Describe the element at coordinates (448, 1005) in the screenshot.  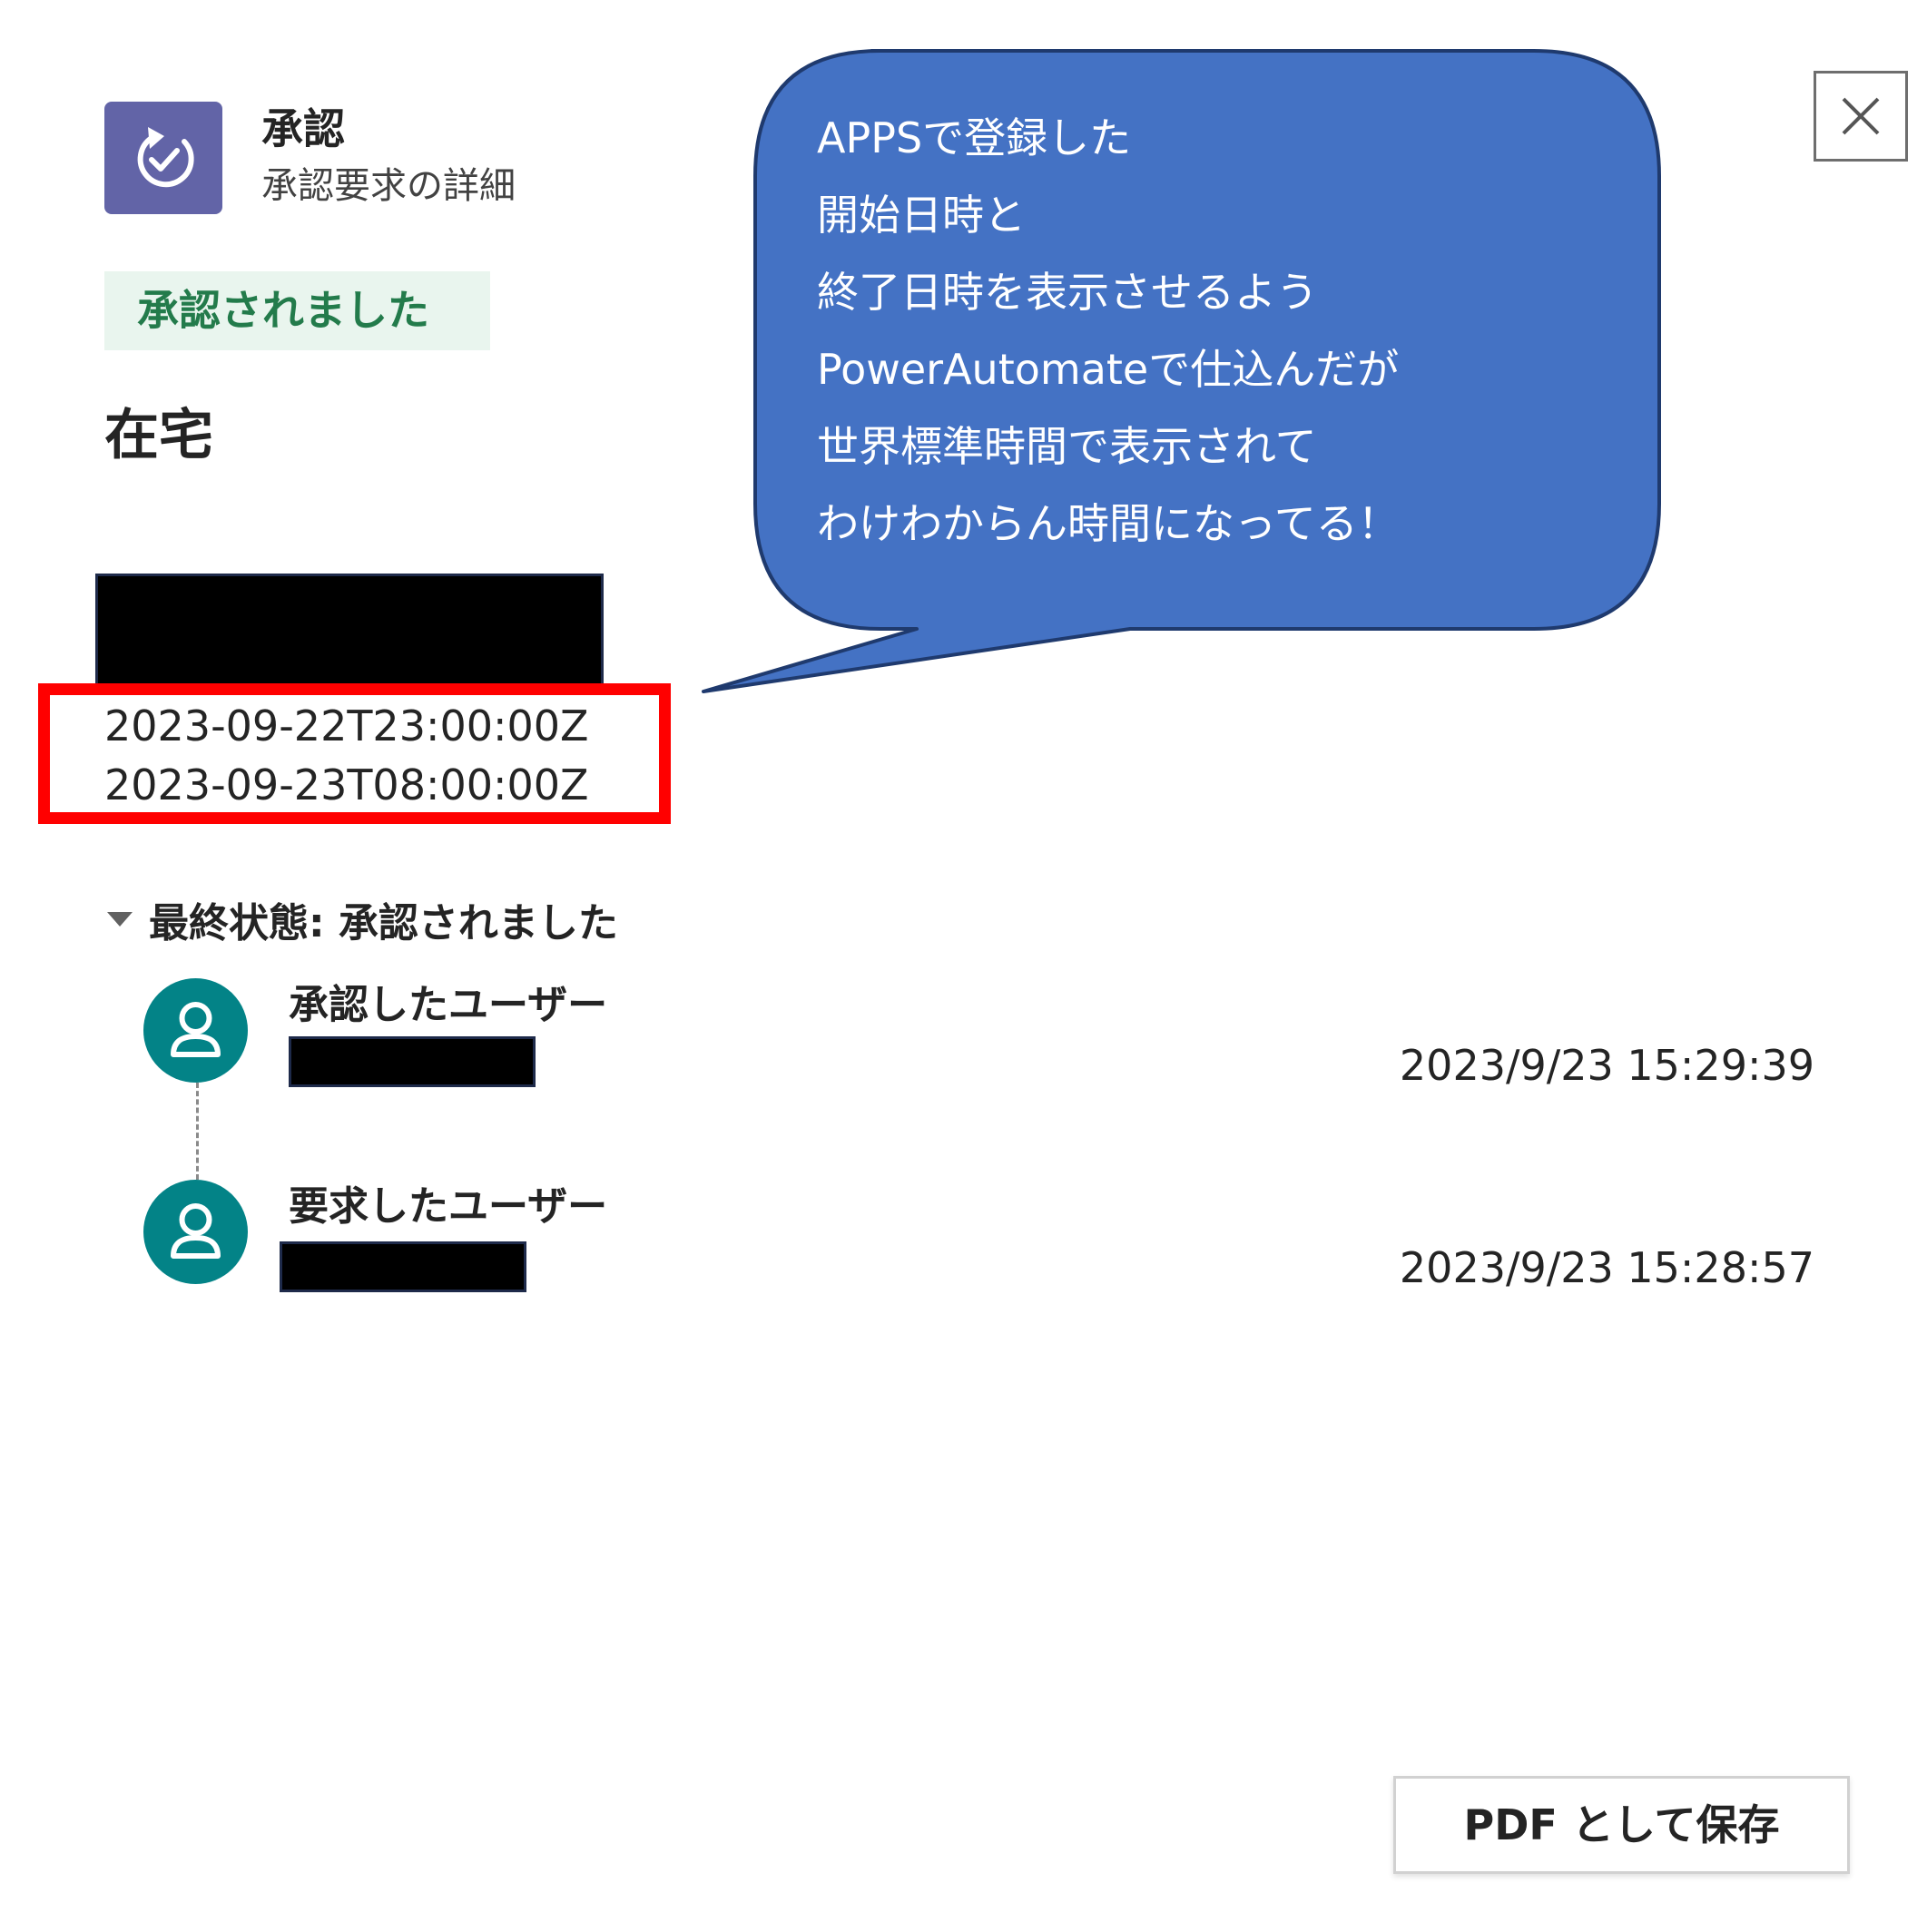
I see `approver-role-label: 承認したユーザー` at that location.